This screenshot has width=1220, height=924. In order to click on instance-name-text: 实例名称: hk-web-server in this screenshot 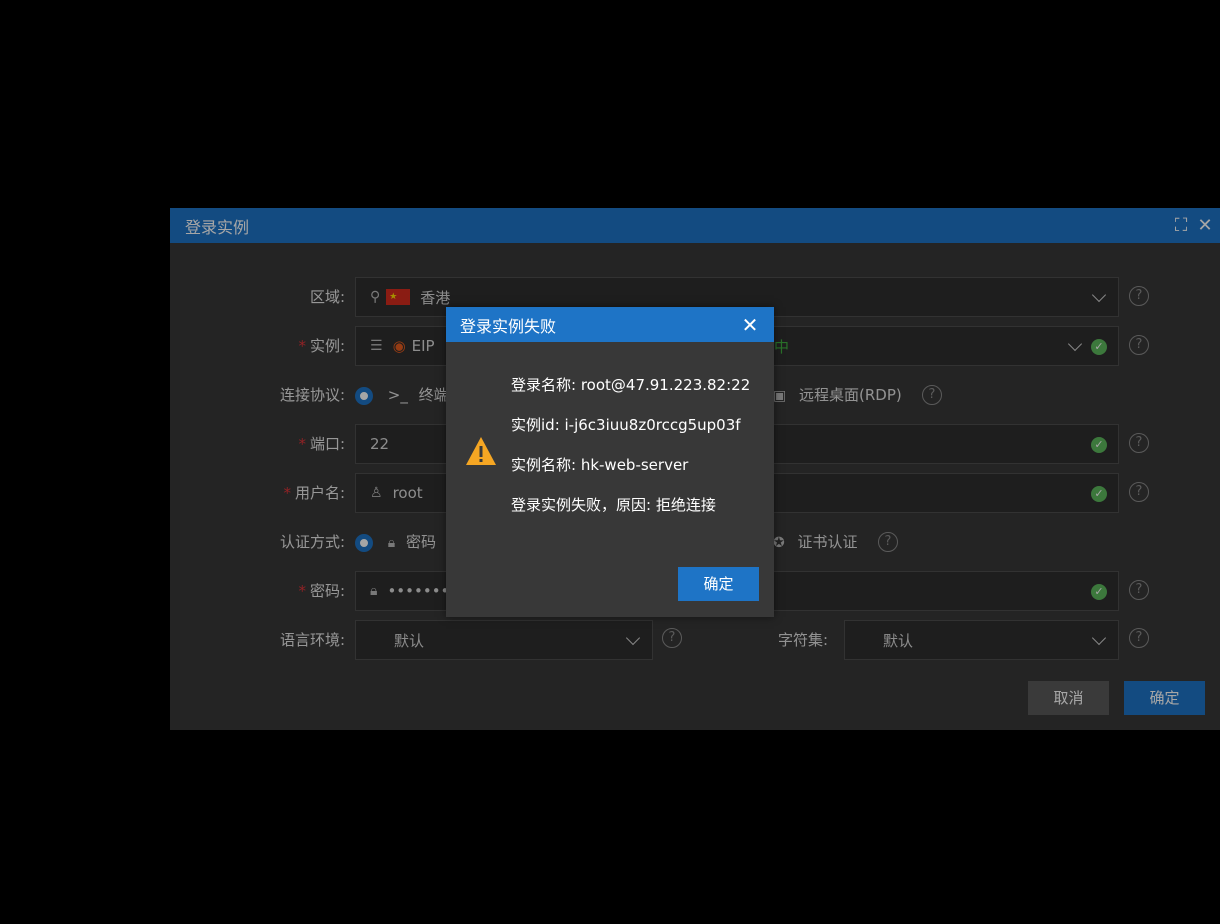, I will do `click(600, 465)`.